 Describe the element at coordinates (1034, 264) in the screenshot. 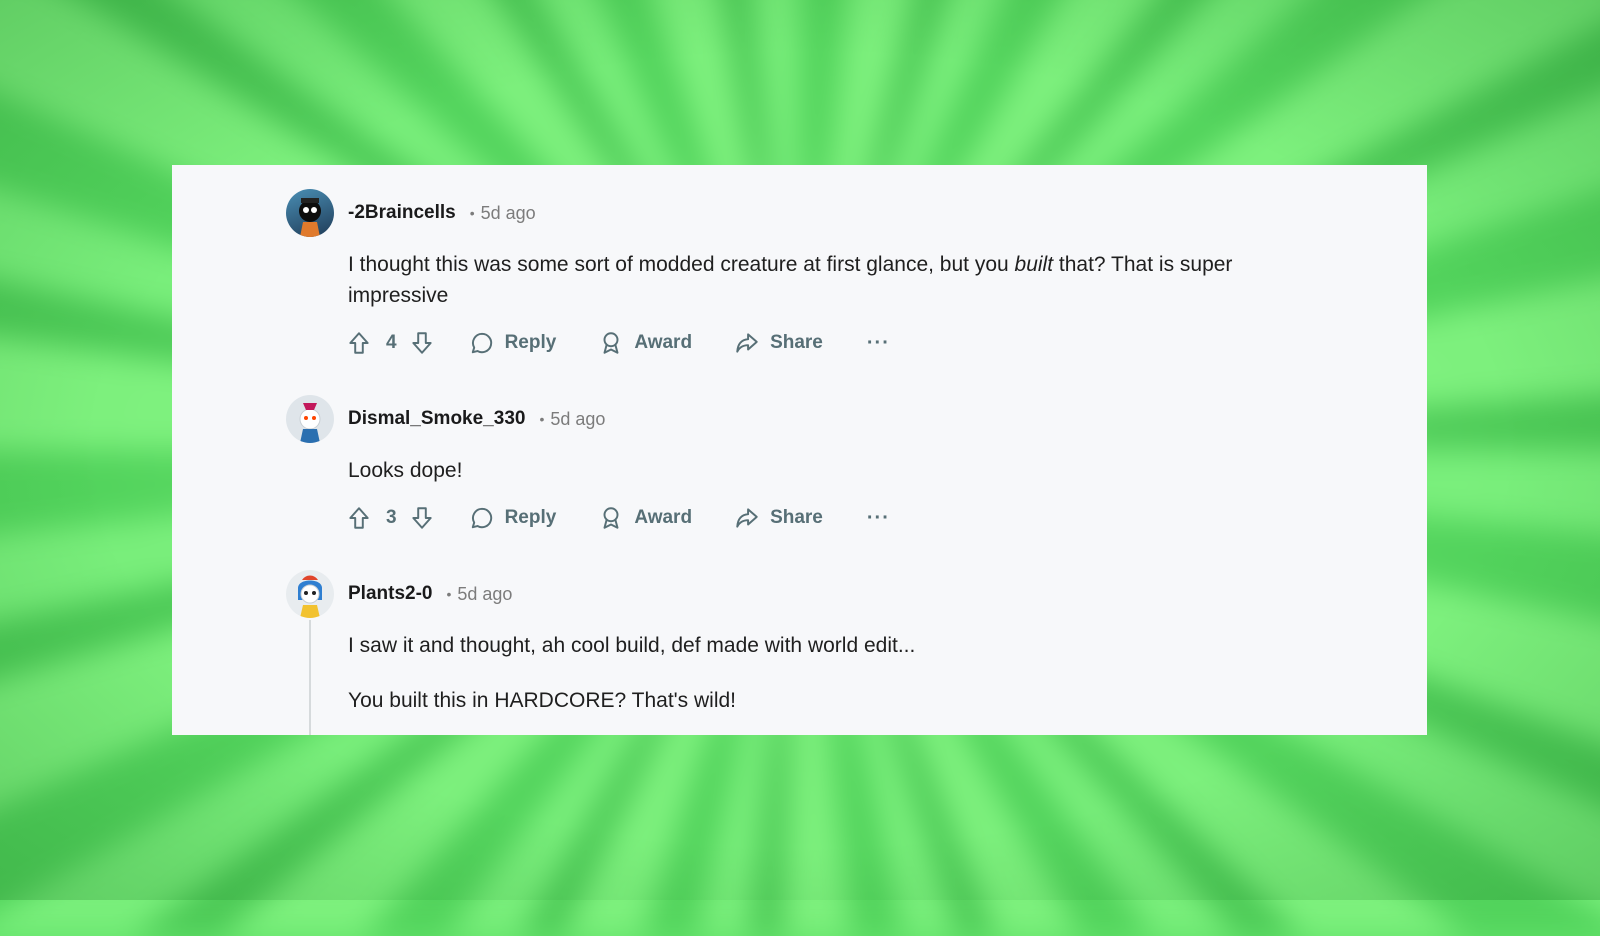

I see `comment-text-emphasis: built` at that location.